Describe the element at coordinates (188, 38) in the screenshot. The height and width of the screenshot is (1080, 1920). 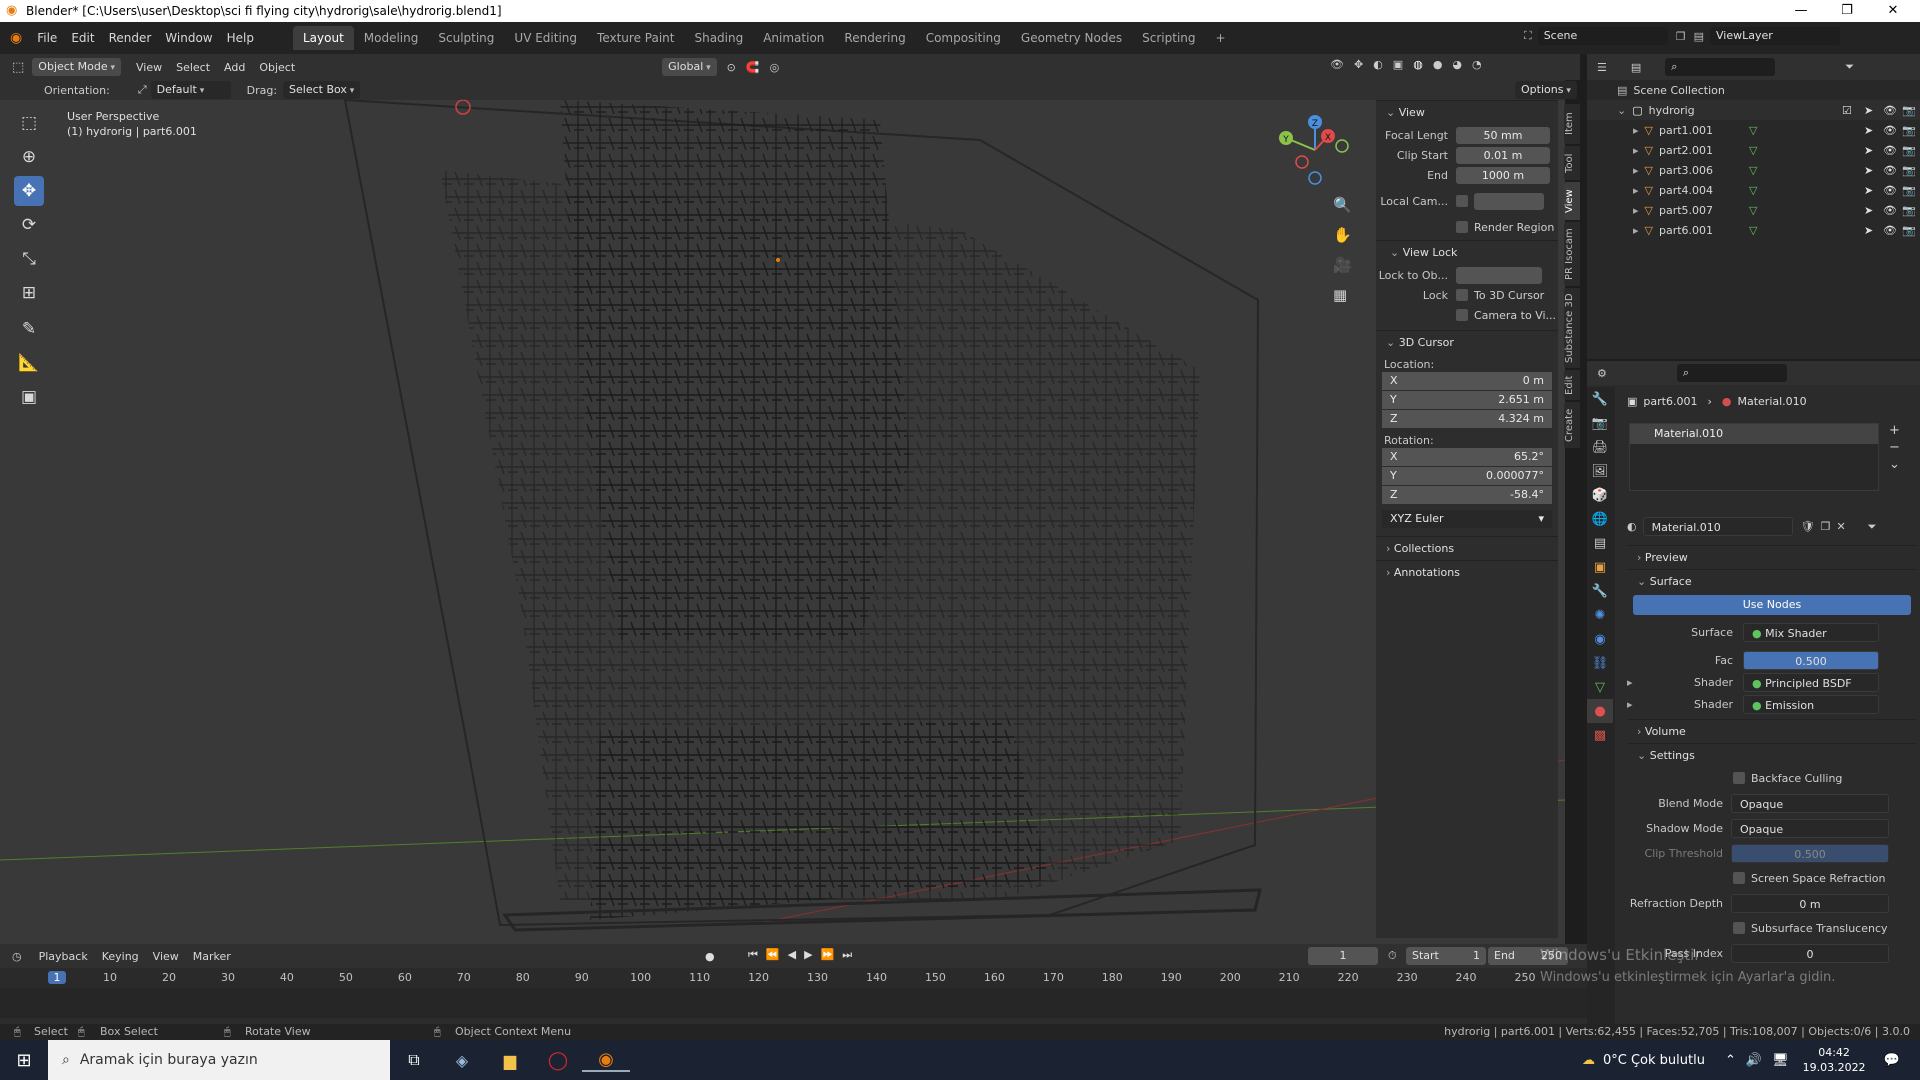
I see `menu-window: Window` at that location.